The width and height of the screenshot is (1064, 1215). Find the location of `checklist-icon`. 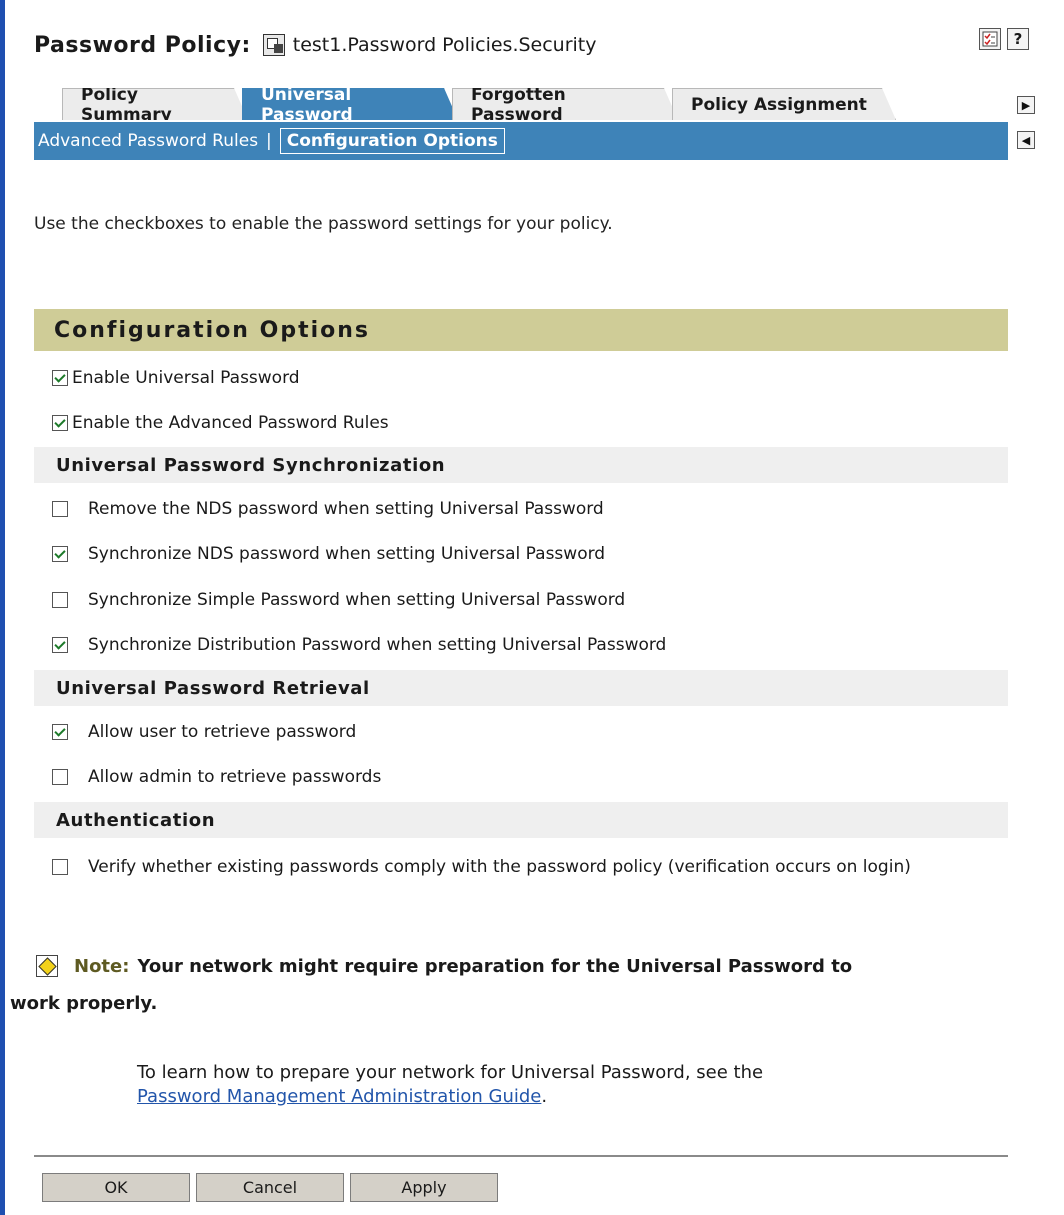

checklist-icon is located at coordinates (990, 39).